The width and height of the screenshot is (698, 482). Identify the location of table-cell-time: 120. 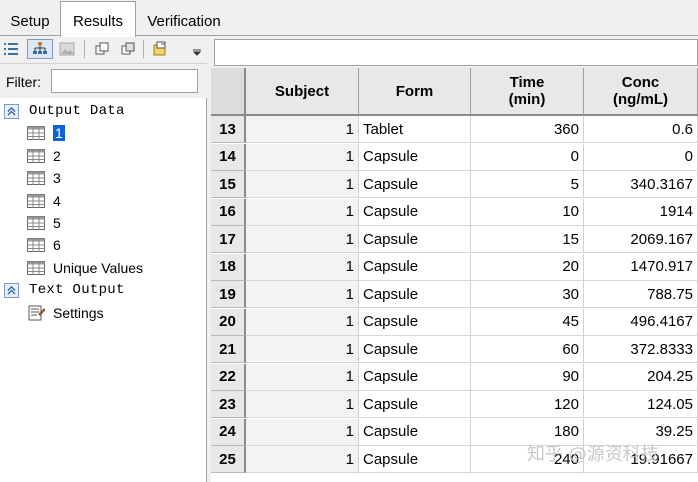
(527, 404).